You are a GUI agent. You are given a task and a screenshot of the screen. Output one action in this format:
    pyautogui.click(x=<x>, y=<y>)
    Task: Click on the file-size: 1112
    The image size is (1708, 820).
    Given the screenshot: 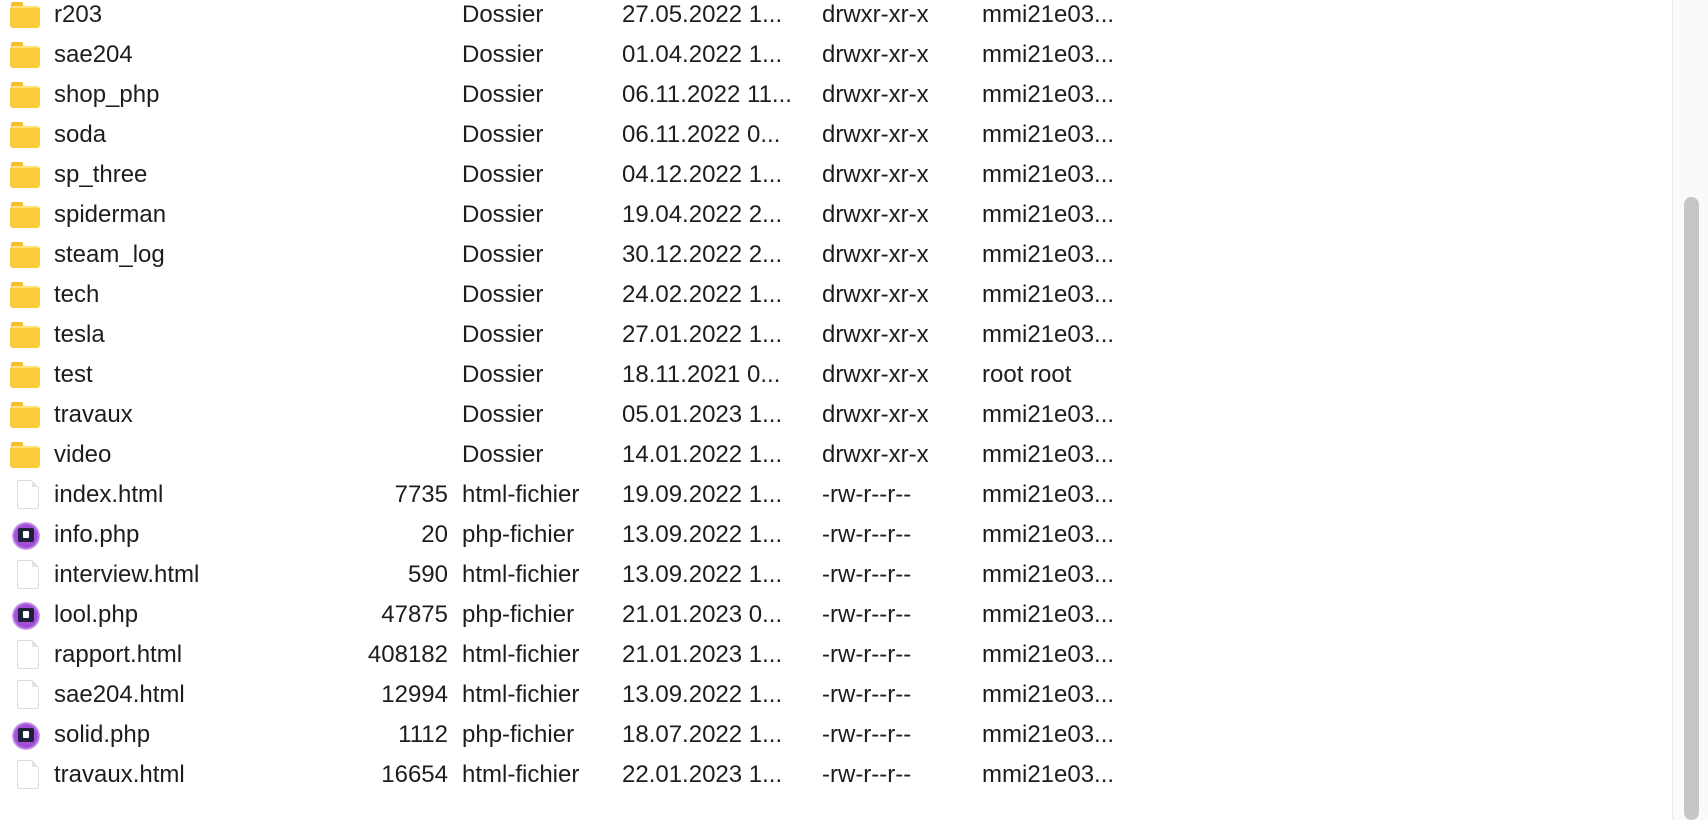 What is the action you would take?
    pyautogui.click(x=423, y=734)
    